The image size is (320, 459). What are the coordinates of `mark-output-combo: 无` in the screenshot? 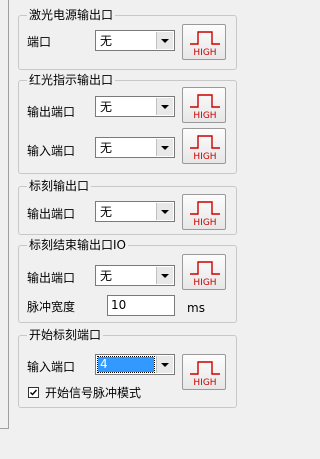 It's located at (135, 211).